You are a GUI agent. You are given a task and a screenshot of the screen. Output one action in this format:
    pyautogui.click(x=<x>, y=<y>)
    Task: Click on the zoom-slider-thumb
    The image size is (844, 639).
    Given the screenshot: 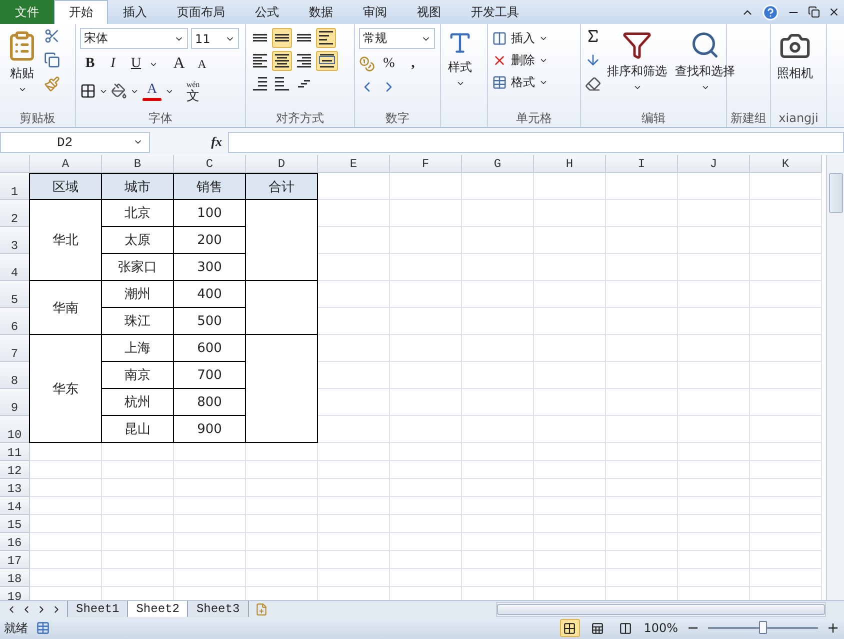 What is the action you would take?
    pyautogui.click(x=763, y=627)
    